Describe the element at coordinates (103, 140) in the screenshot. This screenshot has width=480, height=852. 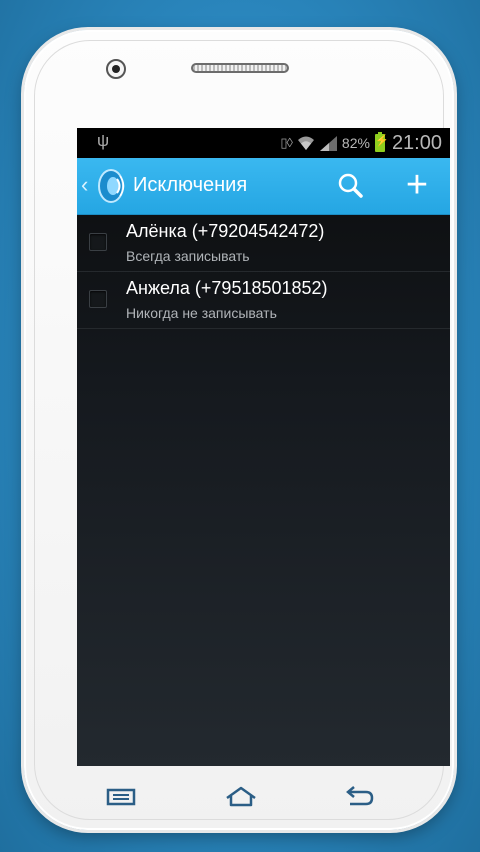
I see `usb-icon: ψ` at that location.